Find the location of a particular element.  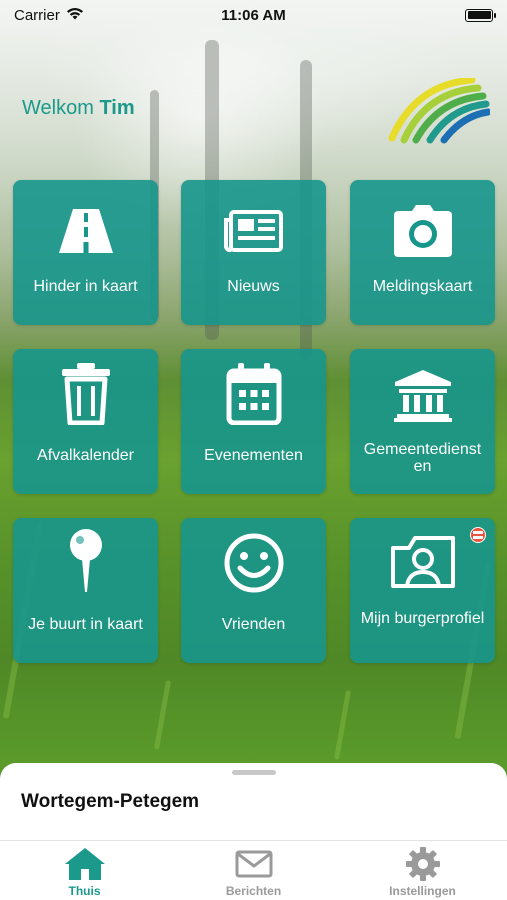

carrier-label: Carrier is located at coordinates (37, 15).